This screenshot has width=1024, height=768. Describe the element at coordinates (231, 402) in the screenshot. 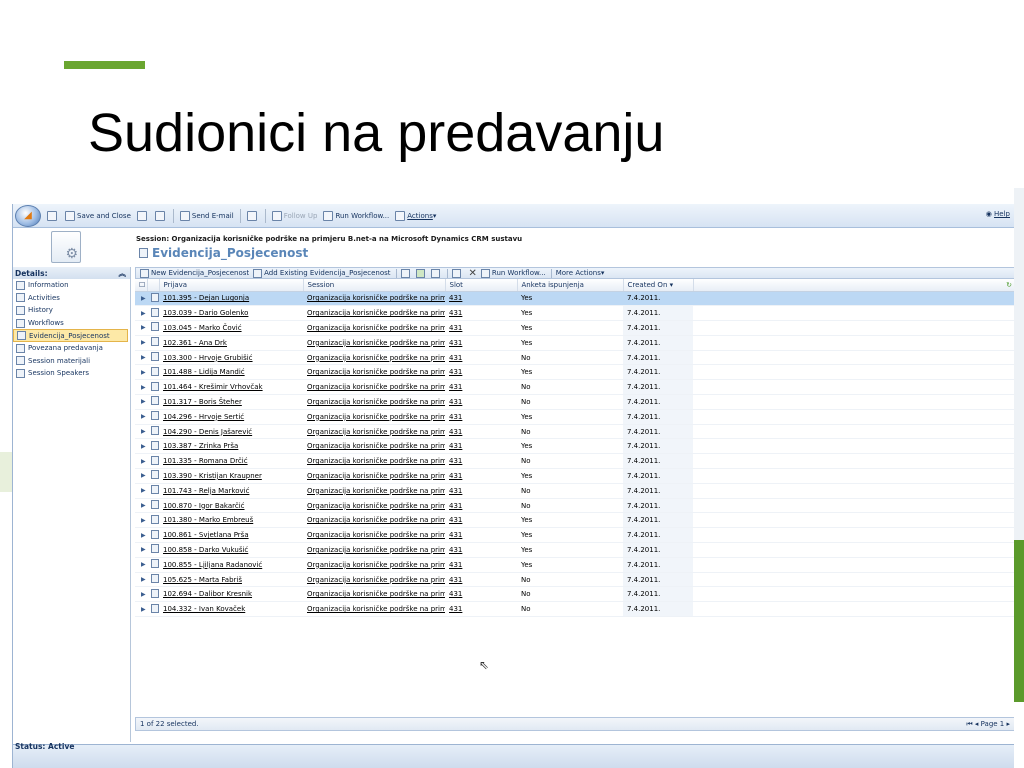

I see `cell-prijava: 101.317 - Boris Šteher` at that location.